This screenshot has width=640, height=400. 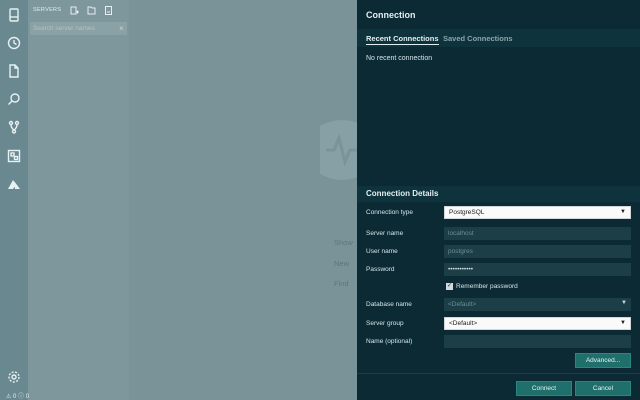 I want to click on password-value: •••••••••••, so click(x=461, y=269).